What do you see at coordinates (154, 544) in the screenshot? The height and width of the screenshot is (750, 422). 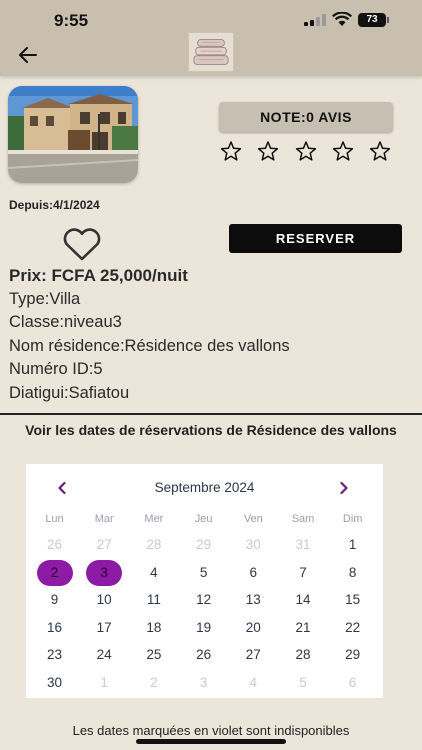 I see `calendar-day-outside: 28` at bounding box center [154, 544].